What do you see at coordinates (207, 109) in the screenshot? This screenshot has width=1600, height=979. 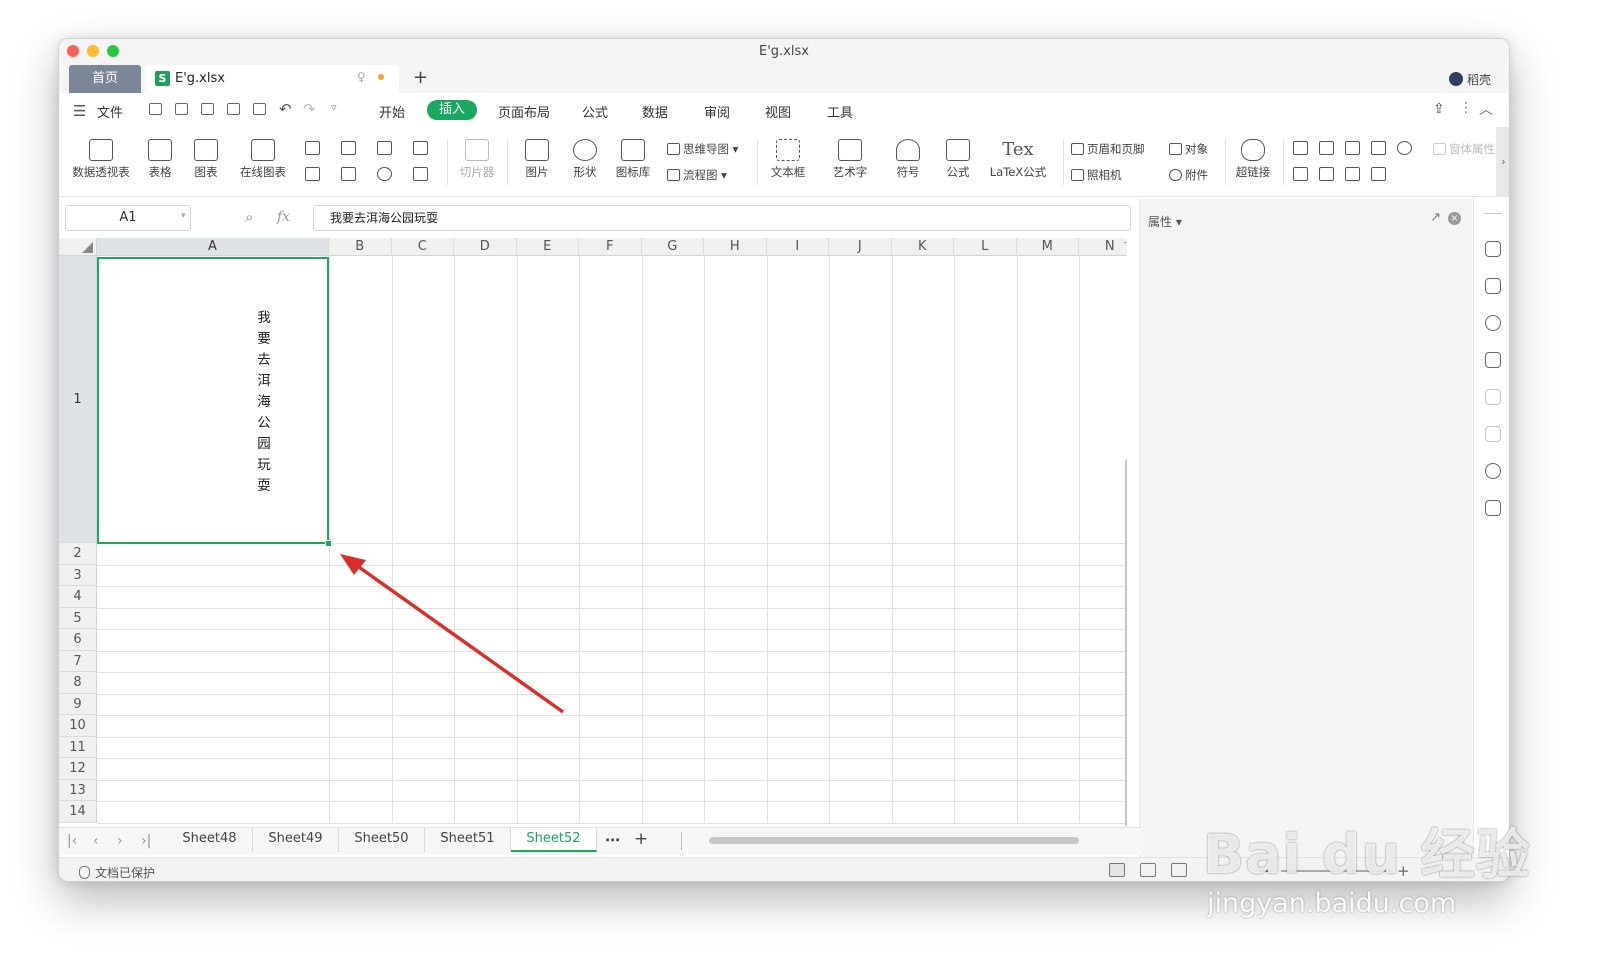 I see `export-pdf-icon` at bounding box center [207, 109].